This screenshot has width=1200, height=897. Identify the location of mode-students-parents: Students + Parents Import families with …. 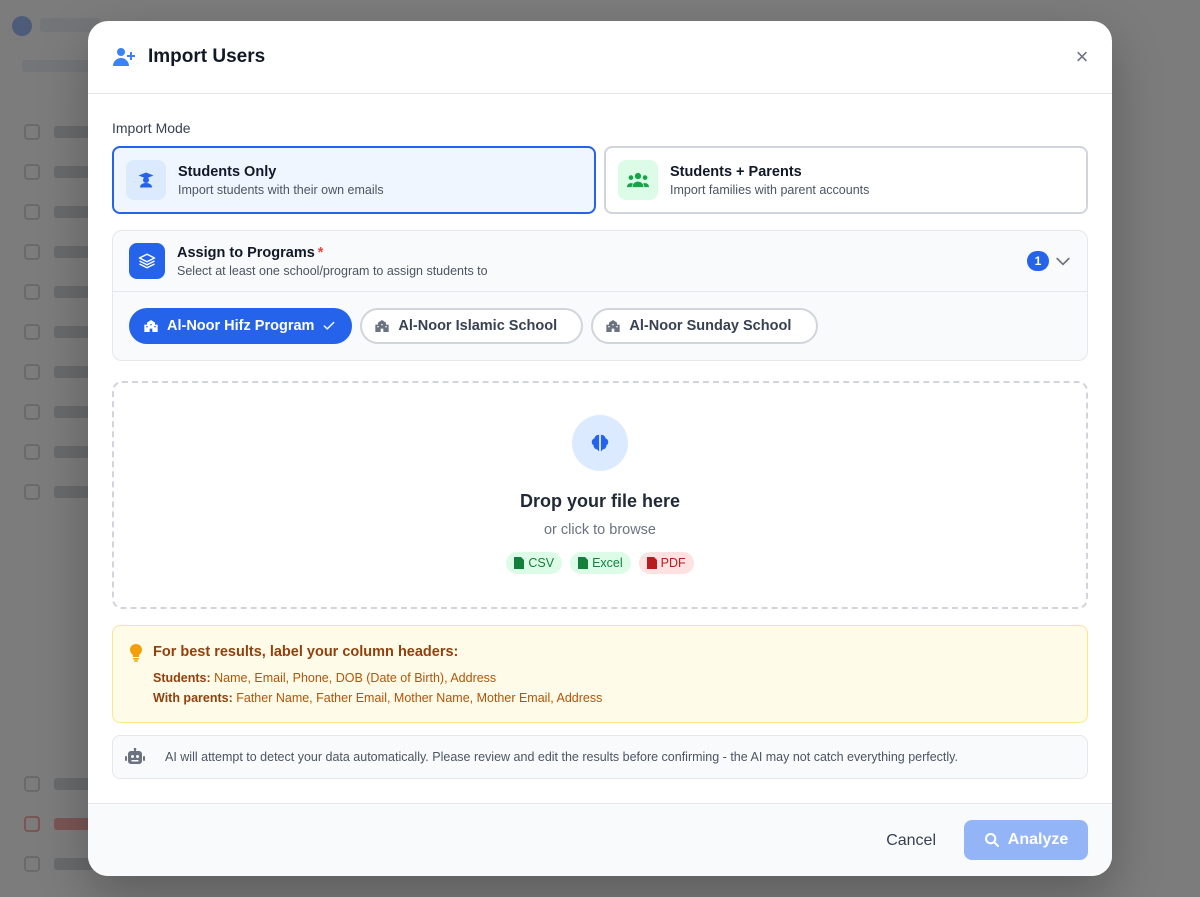
(846, 180).